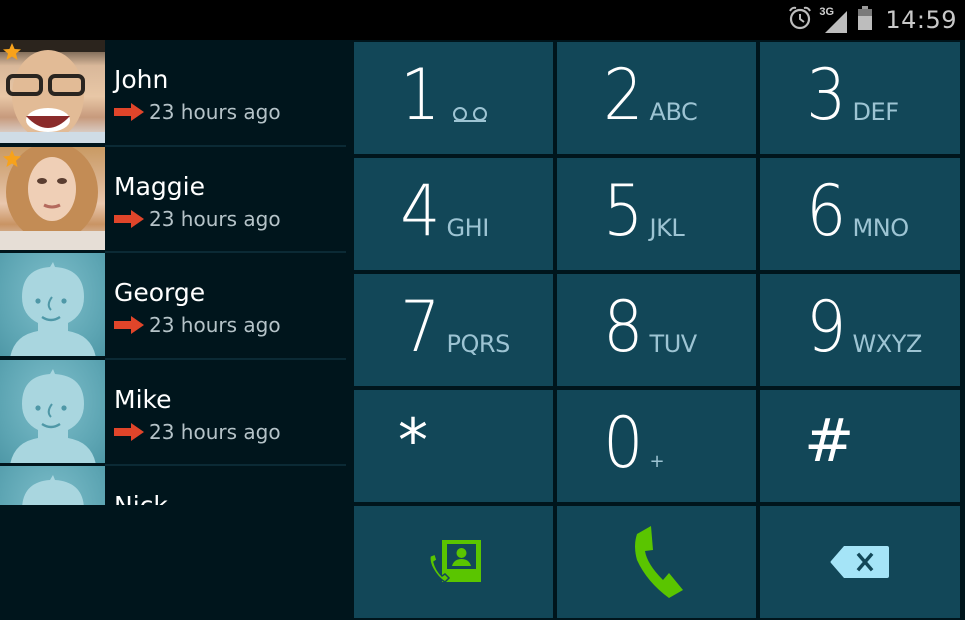 Image resolution: width=965 pixels, height=620 pixels. What do you see at coordinates (673, 112) in the screenshot?
I see `key-letters: ABC` at bounding box center [673, 112].